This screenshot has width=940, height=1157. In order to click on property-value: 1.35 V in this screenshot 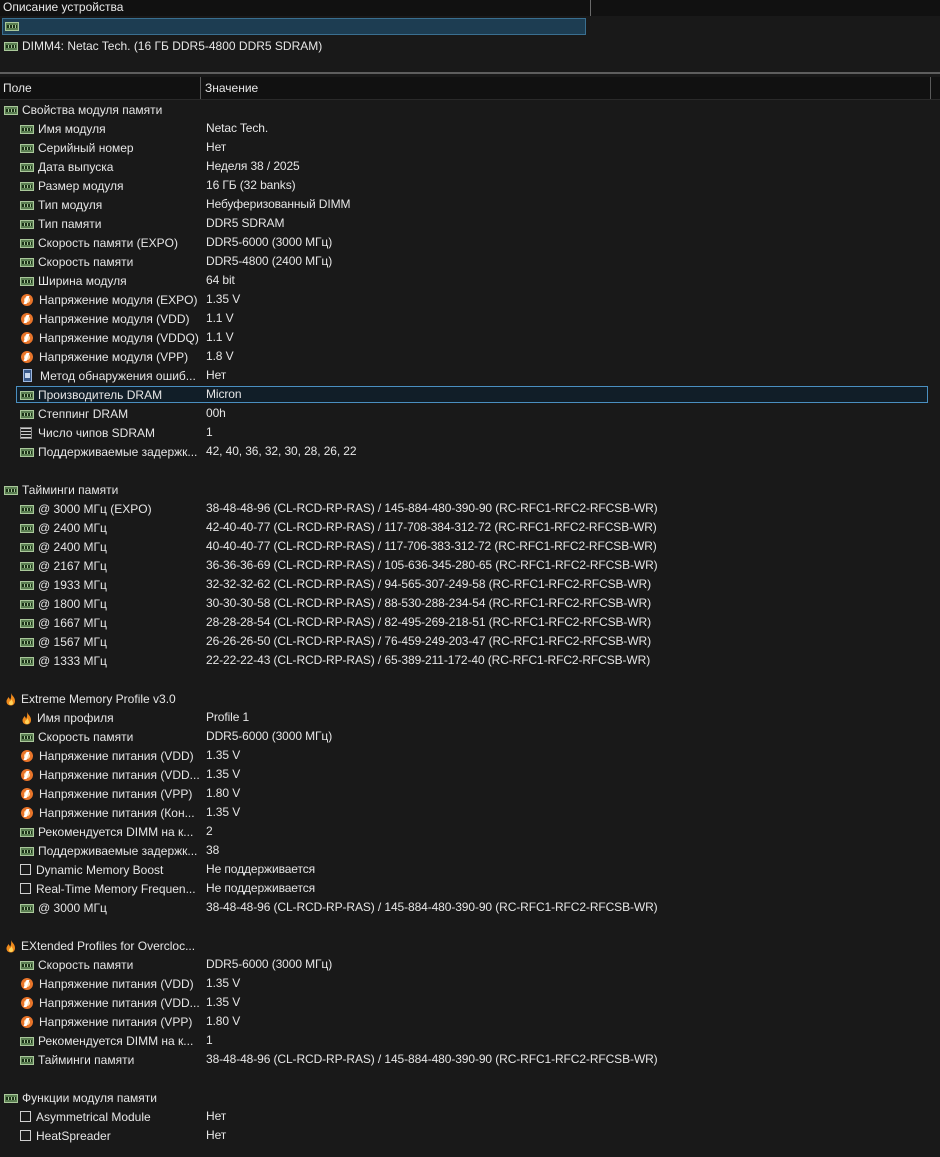, I will do `click(223, 755)`.